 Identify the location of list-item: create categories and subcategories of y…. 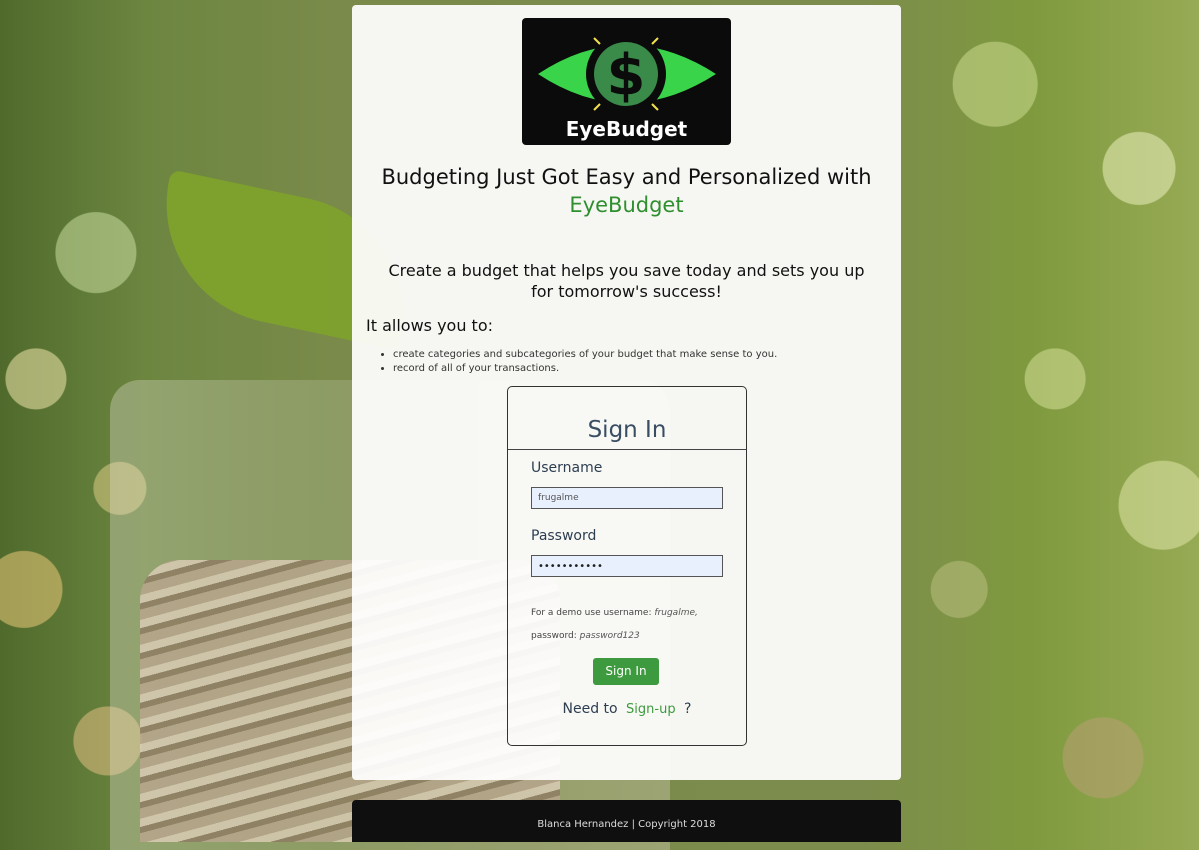
(585, 355).